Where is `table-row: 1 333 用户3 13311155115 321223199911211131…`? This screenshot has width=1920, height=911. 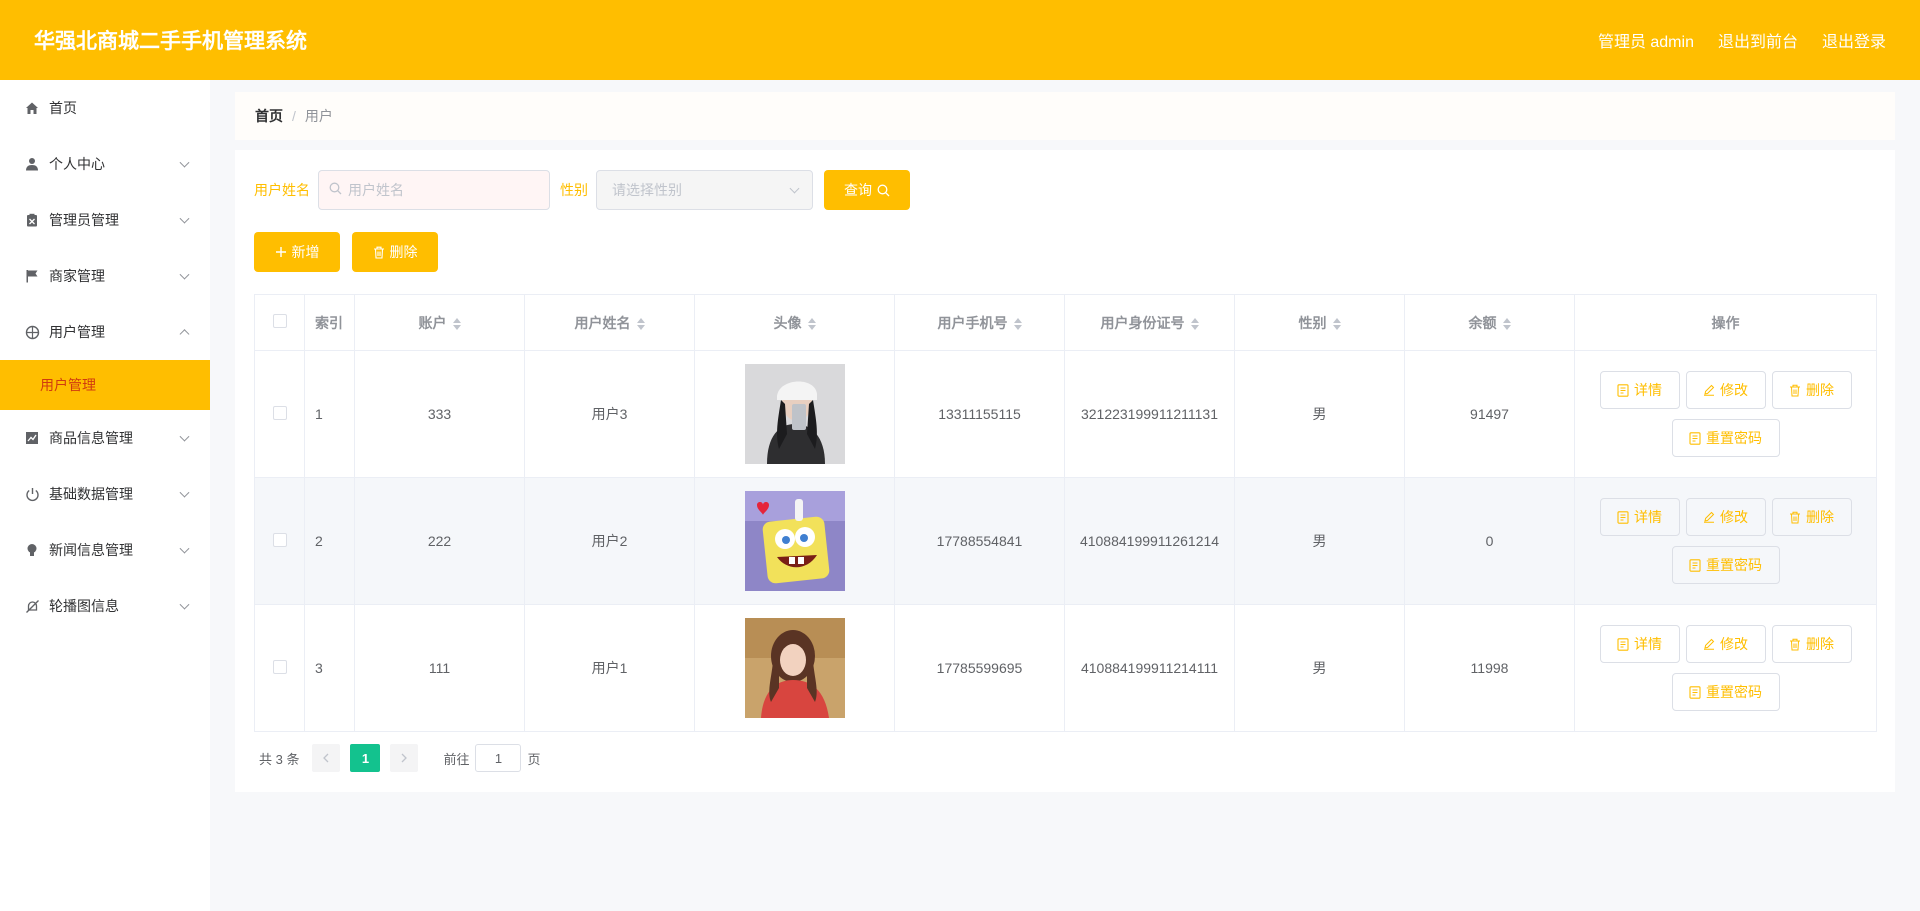
table-row: 1 333 用户3 13311155115 321223199911211131… is located at coordinates (1065, 414).